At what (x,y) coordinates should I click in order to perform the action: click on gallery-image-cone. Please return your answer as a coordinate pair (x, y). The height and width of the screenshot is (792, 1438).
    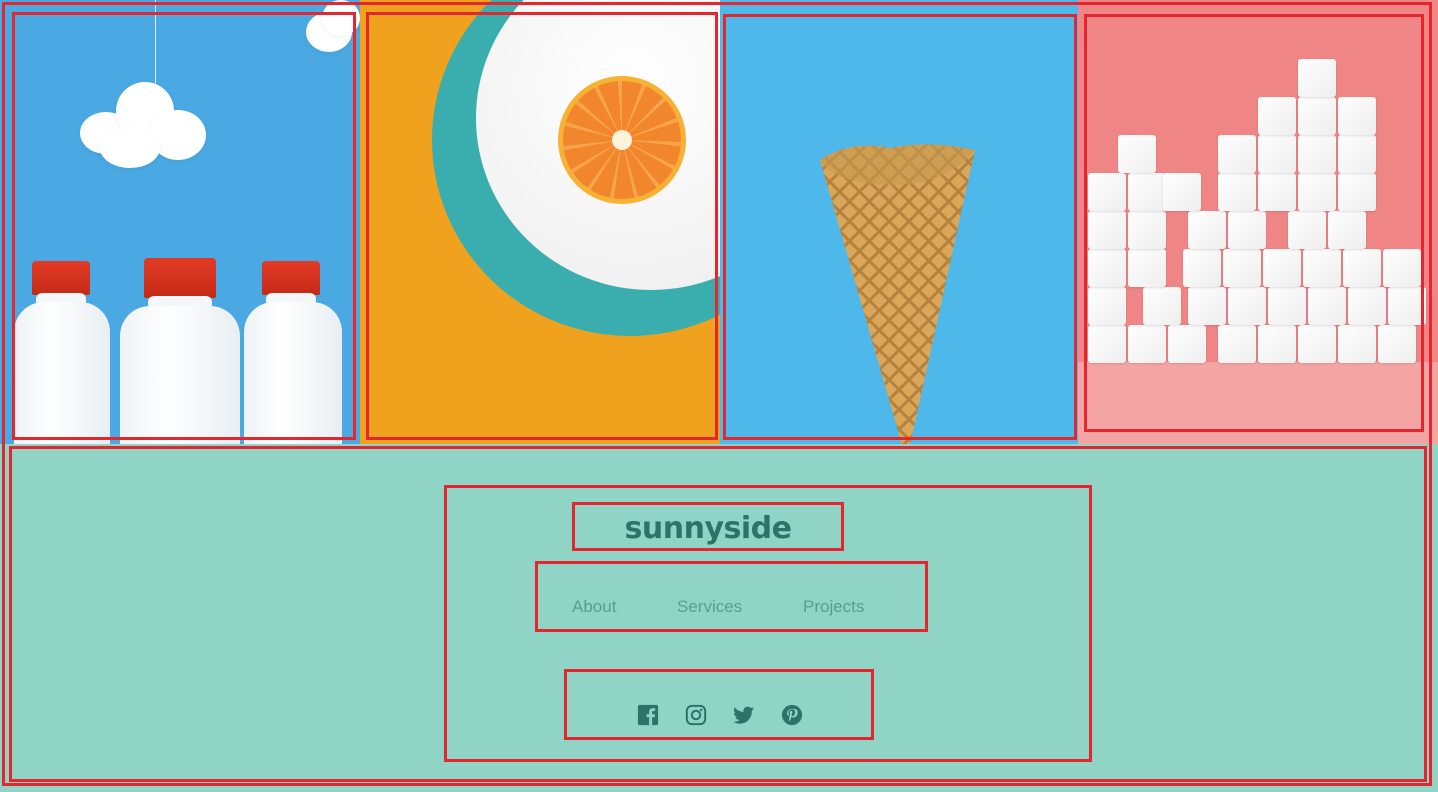
    Looking at the image, I should click on (899, 222).